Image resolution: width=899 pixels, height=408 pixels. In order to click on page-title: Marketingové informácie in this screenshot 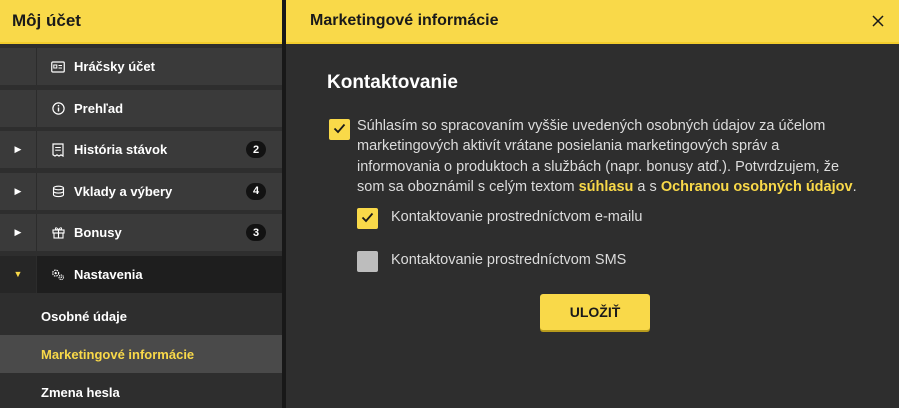, I will do `click(404, 20)`.